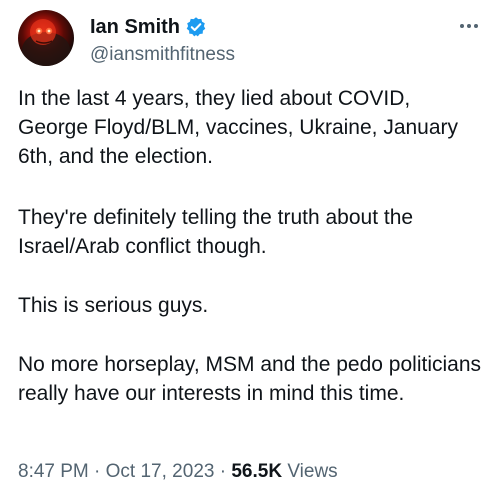  Describe the element at coordinates (160, 471) in the screenshot. I see `tweet-date: Oct 17, 2023` at that location.